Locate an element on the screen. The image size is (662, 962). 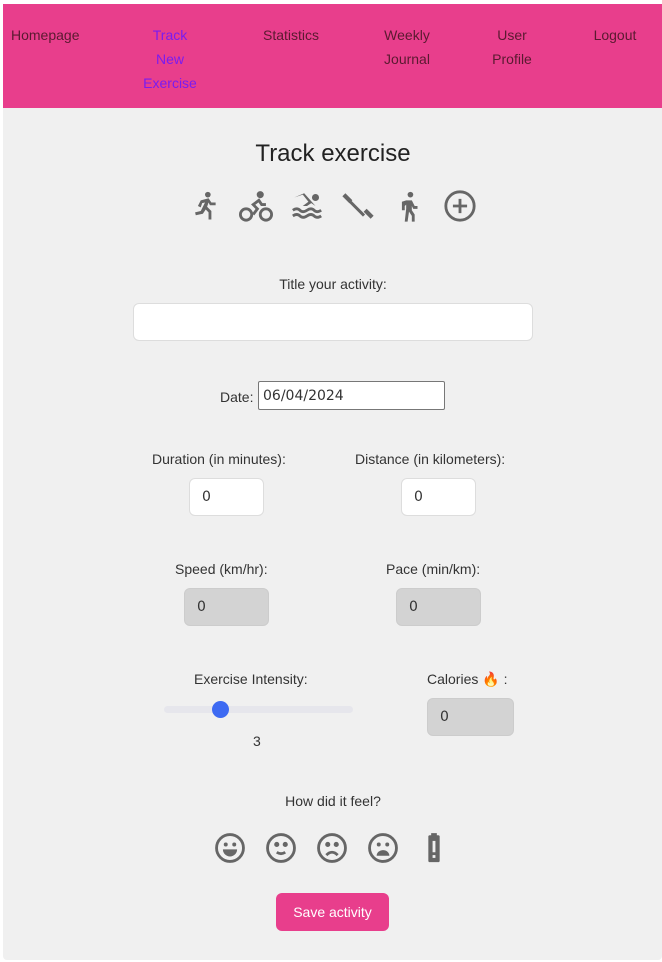
title-label: Title your activity: is located at coordinates (333, 284).